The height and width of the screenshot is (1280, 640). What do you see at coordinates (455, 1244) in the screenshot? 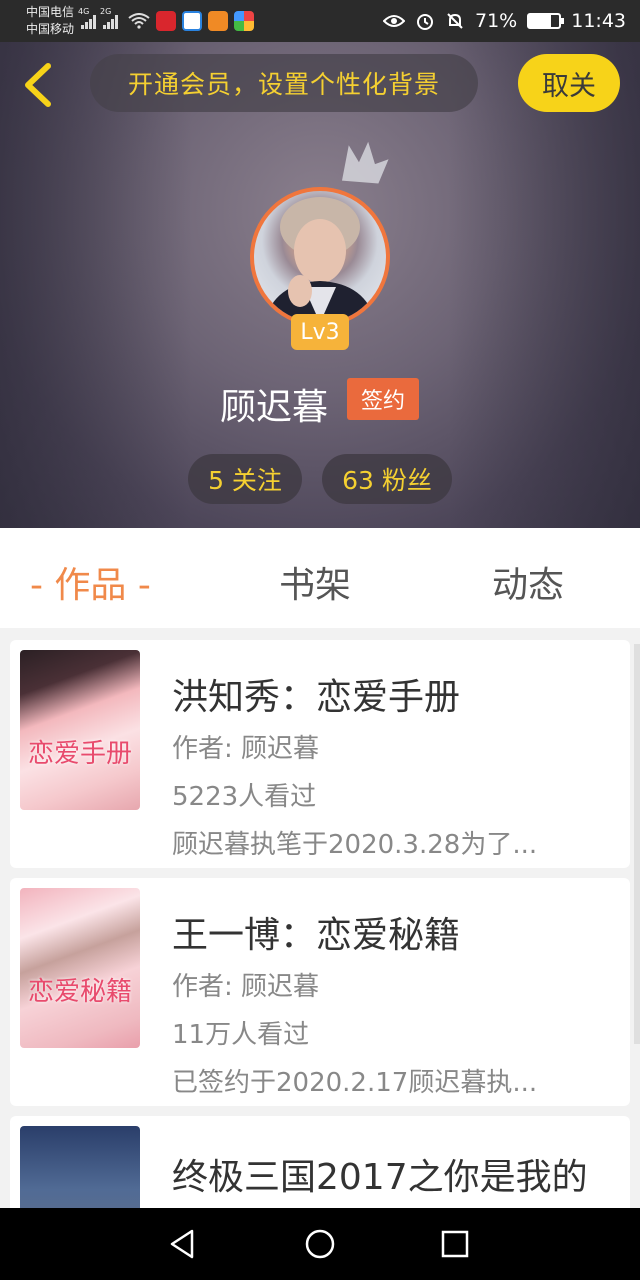
I see `nav-recents-icon` at bounding box center [455, 1244].